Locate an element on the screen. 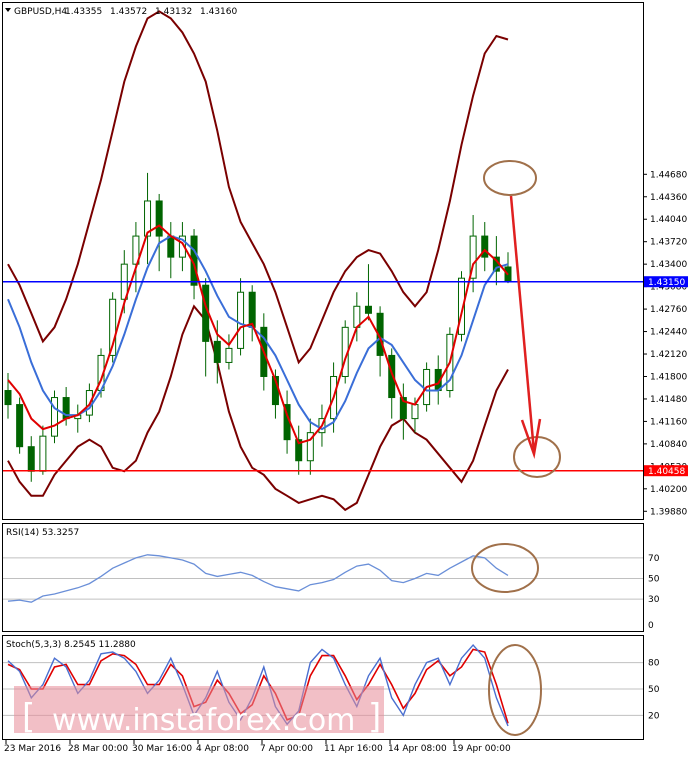 The height and width of the screenshot is (759, 688). watermark-right-bracket: ] is located at coordinates (374, 717).